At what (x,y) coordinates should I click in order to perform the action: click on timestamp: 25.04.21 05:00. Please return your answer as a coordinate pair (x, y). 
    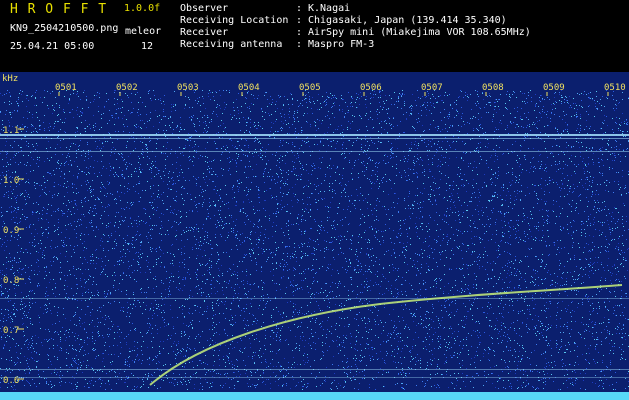
    Looking at the image, I should click on (52, 46).